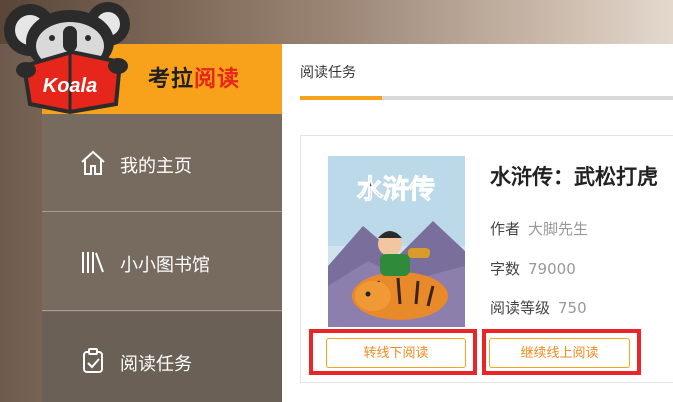 The image size is (673, 402). I want to click on book-author-row: 作者 大脚先生, so click(539, 228).